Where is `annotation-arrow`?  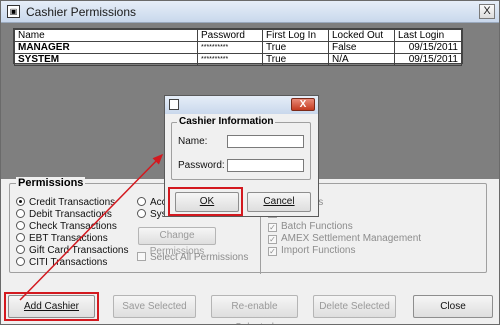
annotation-arrow is located at coordinates (91, 227).